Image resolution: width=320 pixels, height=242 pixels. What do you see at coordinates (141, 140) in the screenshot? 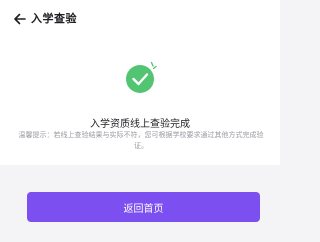
I see `result-note: 温馨提示：若线上查验结果与实际不符，您可根据学校要求通过其他方式完成验证。` at bounding box center [141, 140].